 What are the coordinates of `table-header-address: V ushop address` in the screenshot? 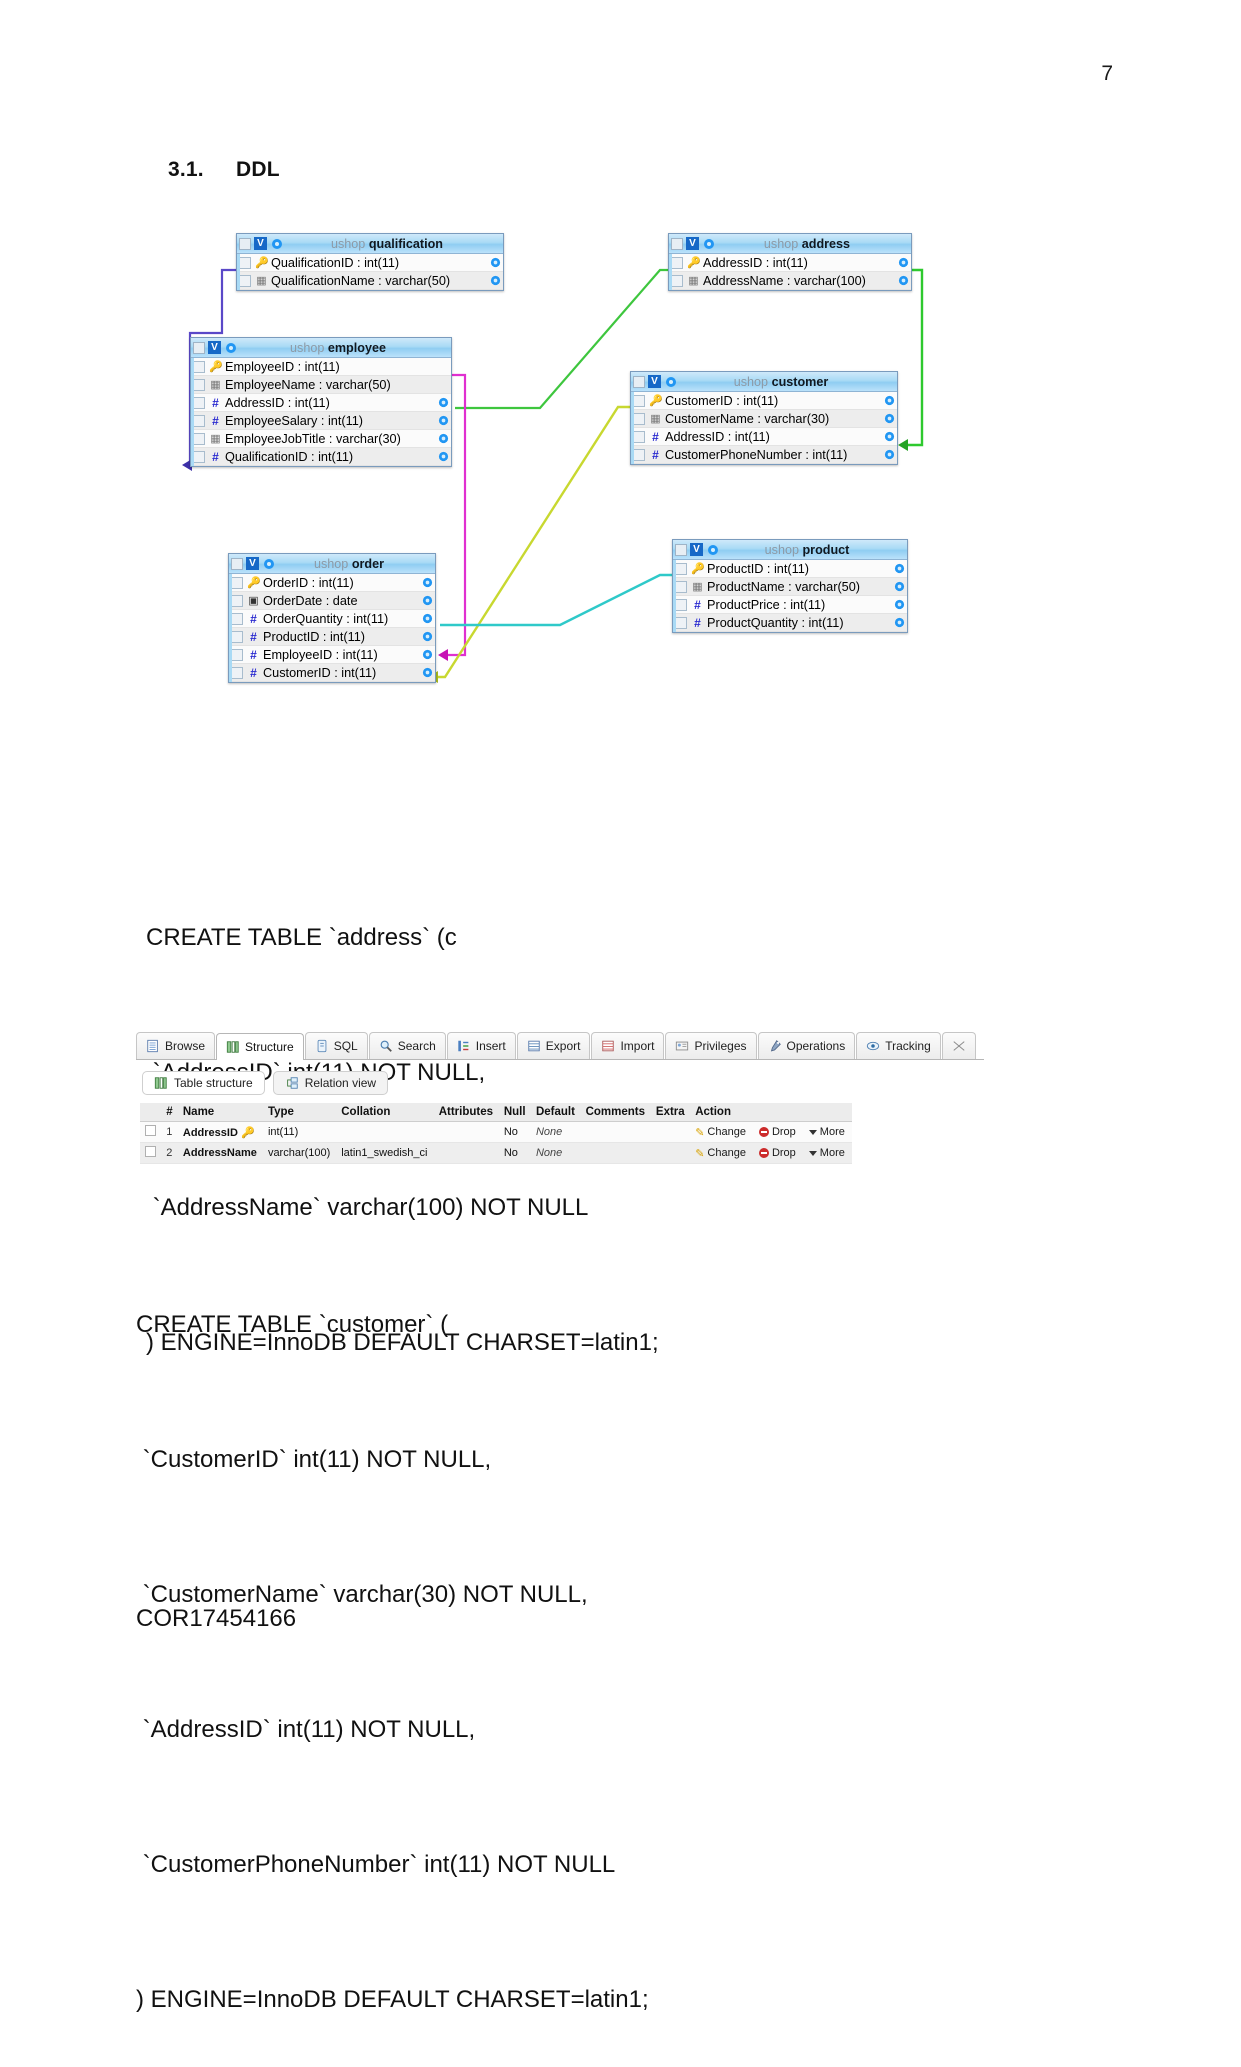 It's located at (790, 244).